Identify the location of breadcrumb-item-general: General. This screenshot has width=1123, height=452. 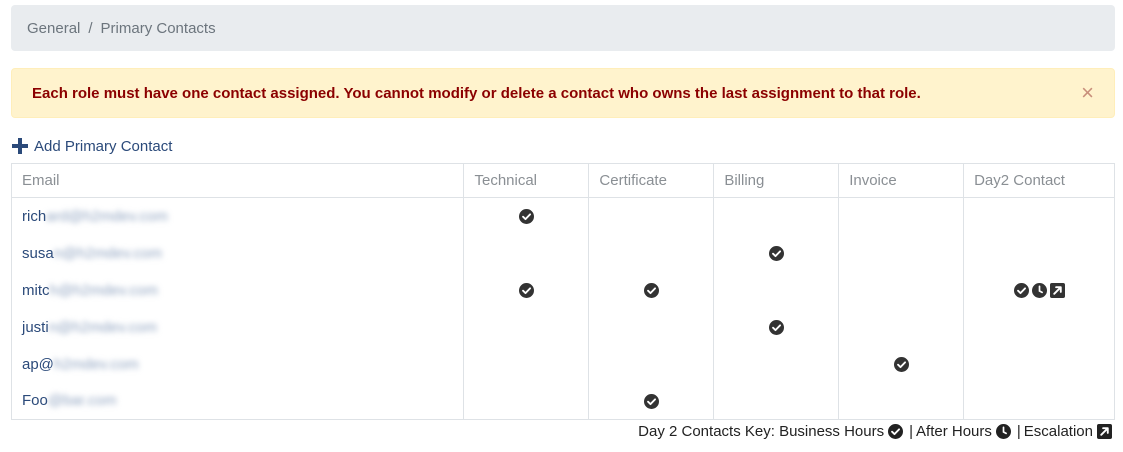
(53, 28).